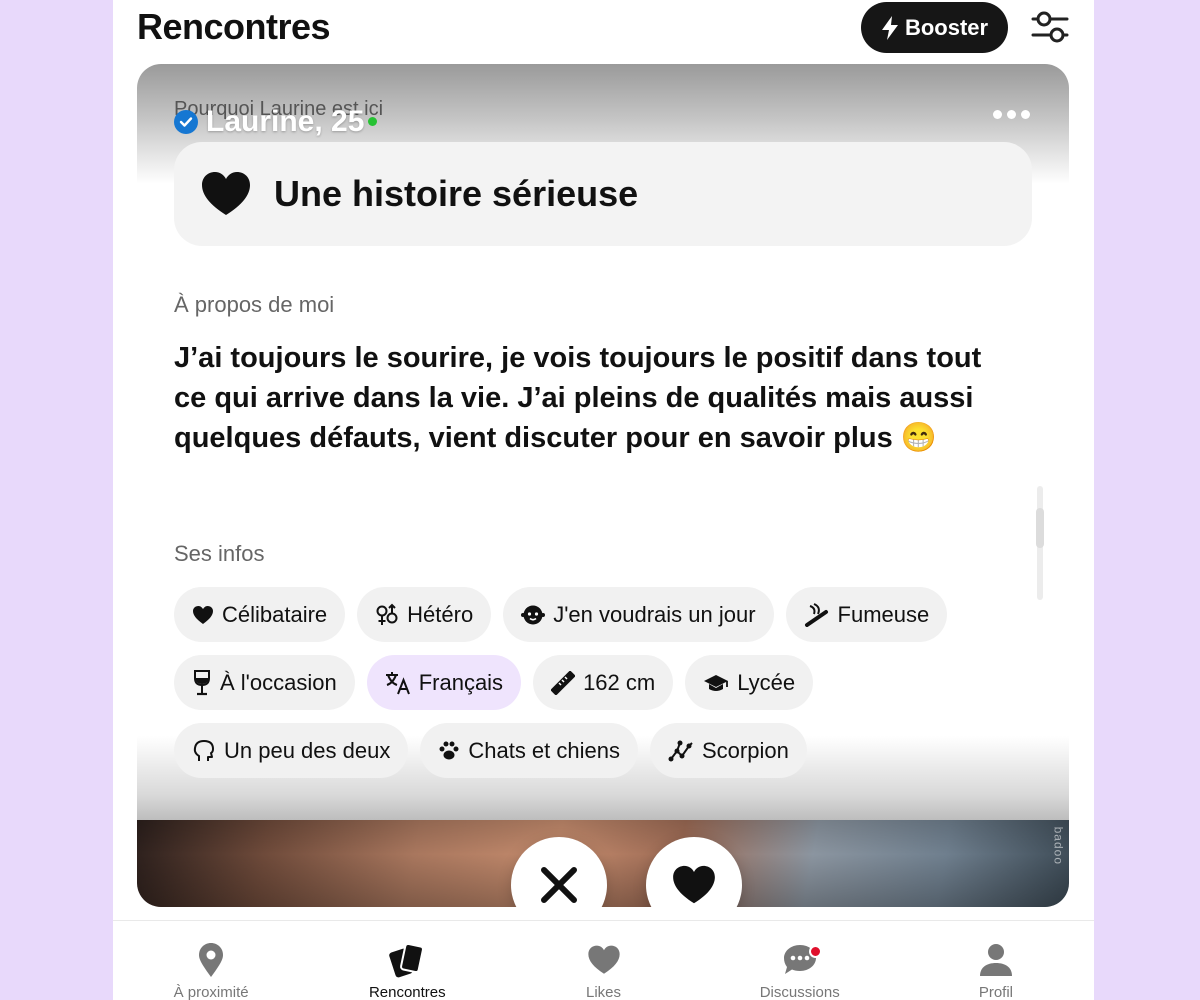 Image resolution: width=1200 pixels, height=1000 pixels. I want to click on person-icon, so click(995, 959).